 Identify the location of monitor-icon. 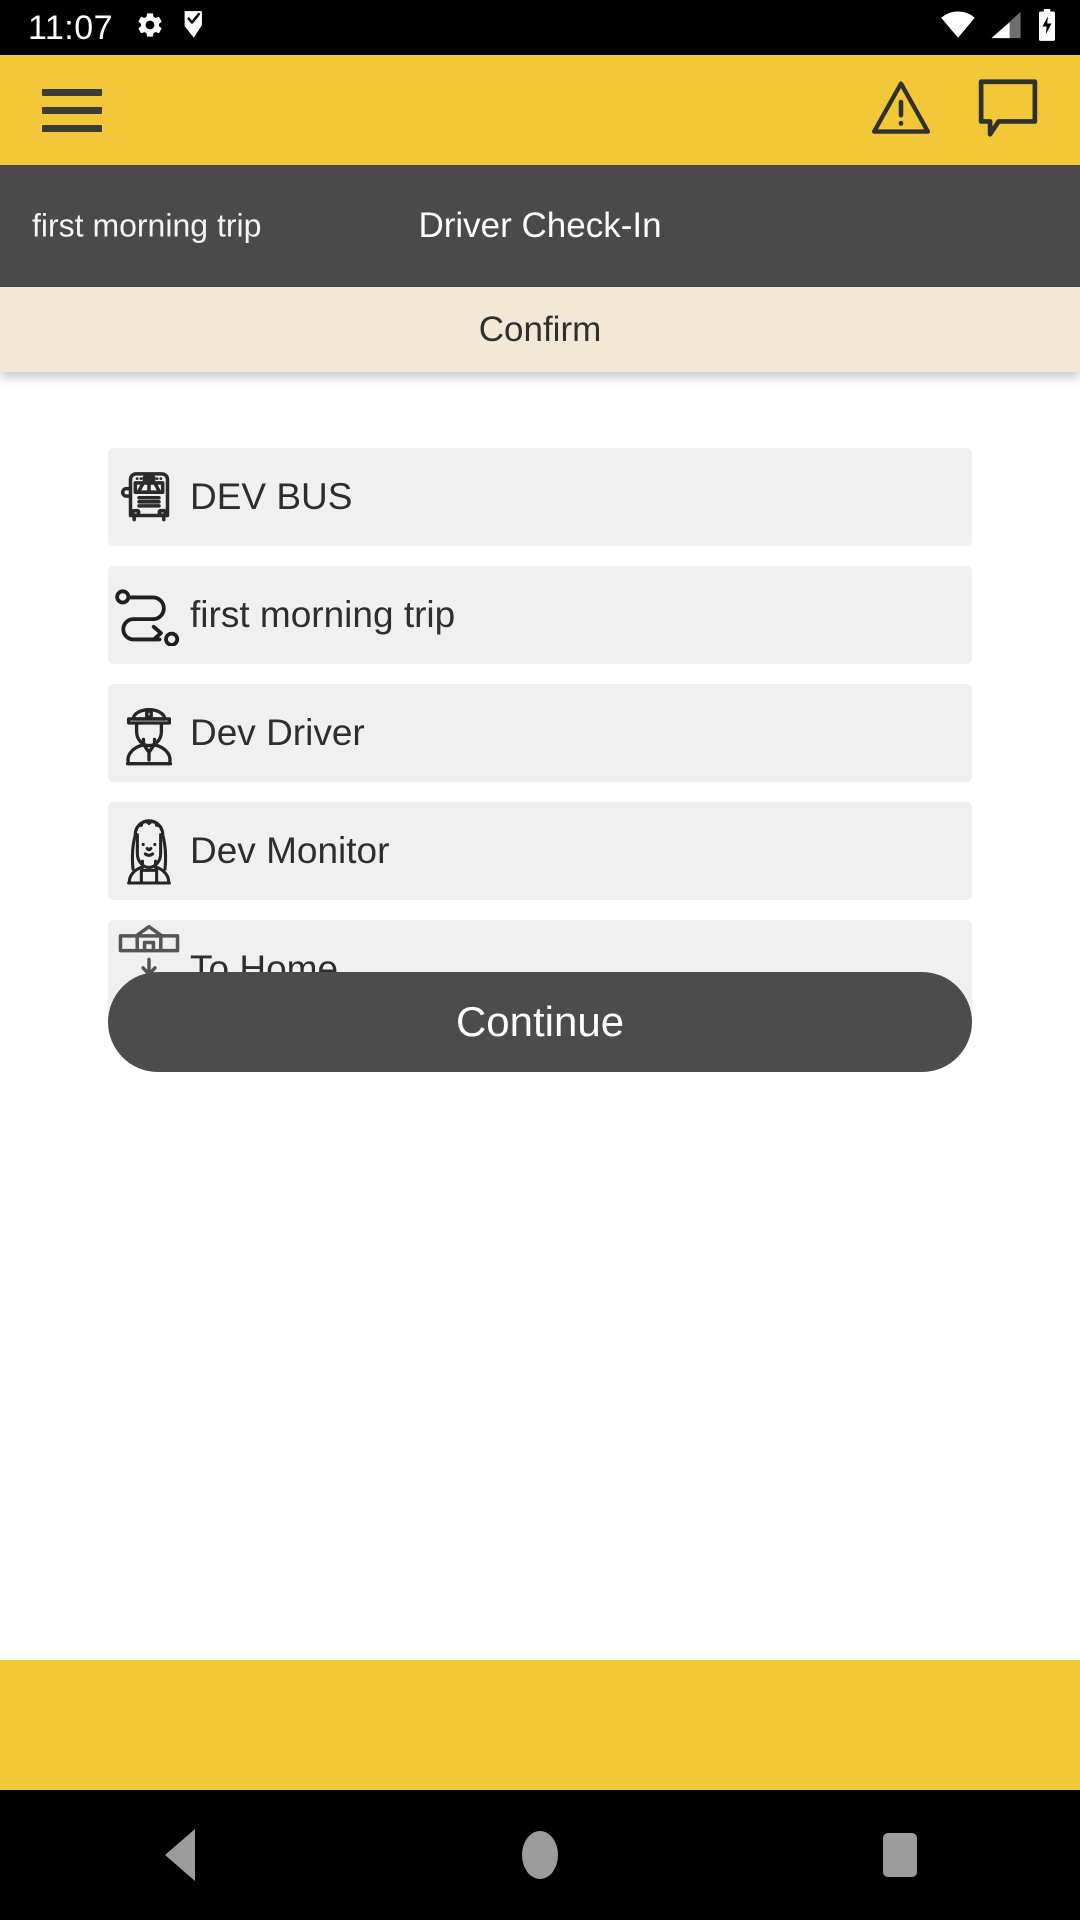
(149, 851).